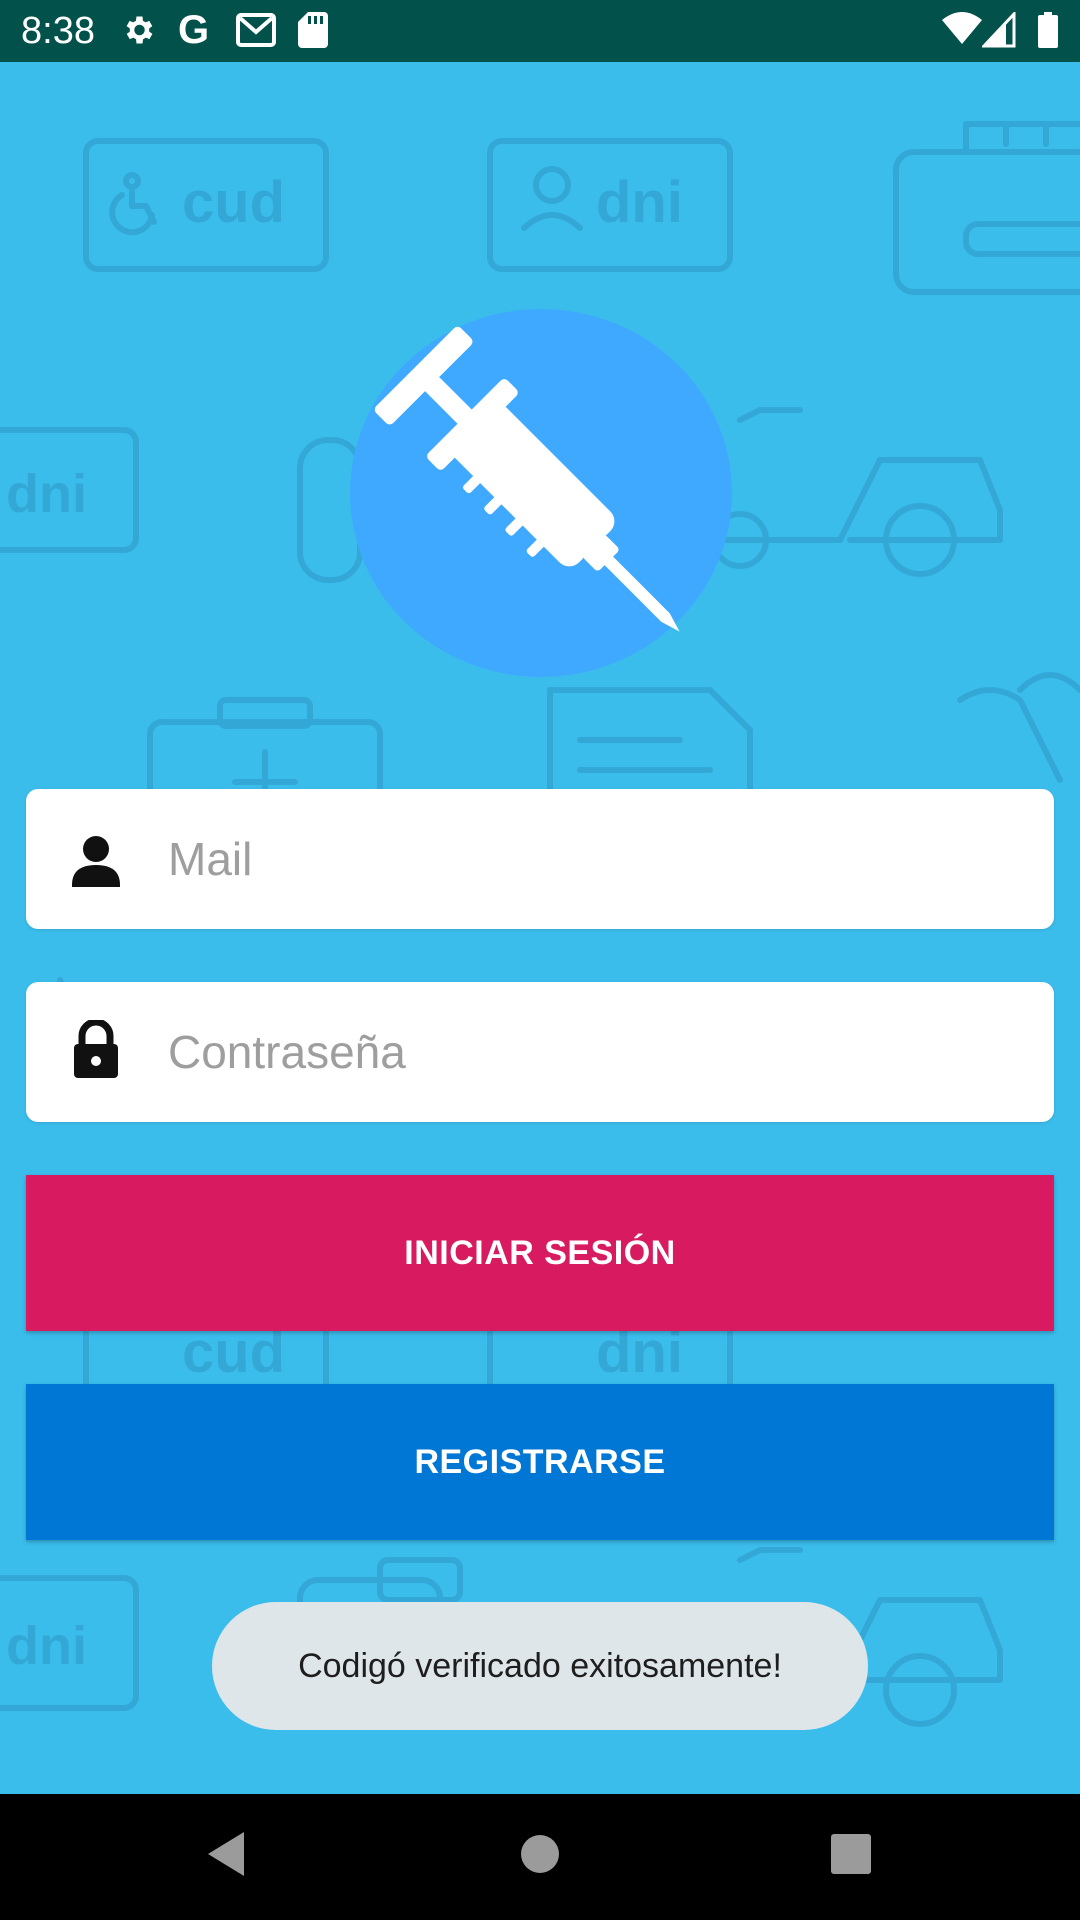 The height and width of the screenshot is (1920, 1080). What do you see at coordinates (962, 30) in the screenshot?
I see `wifi-icon` at bounding box center [962, 30].